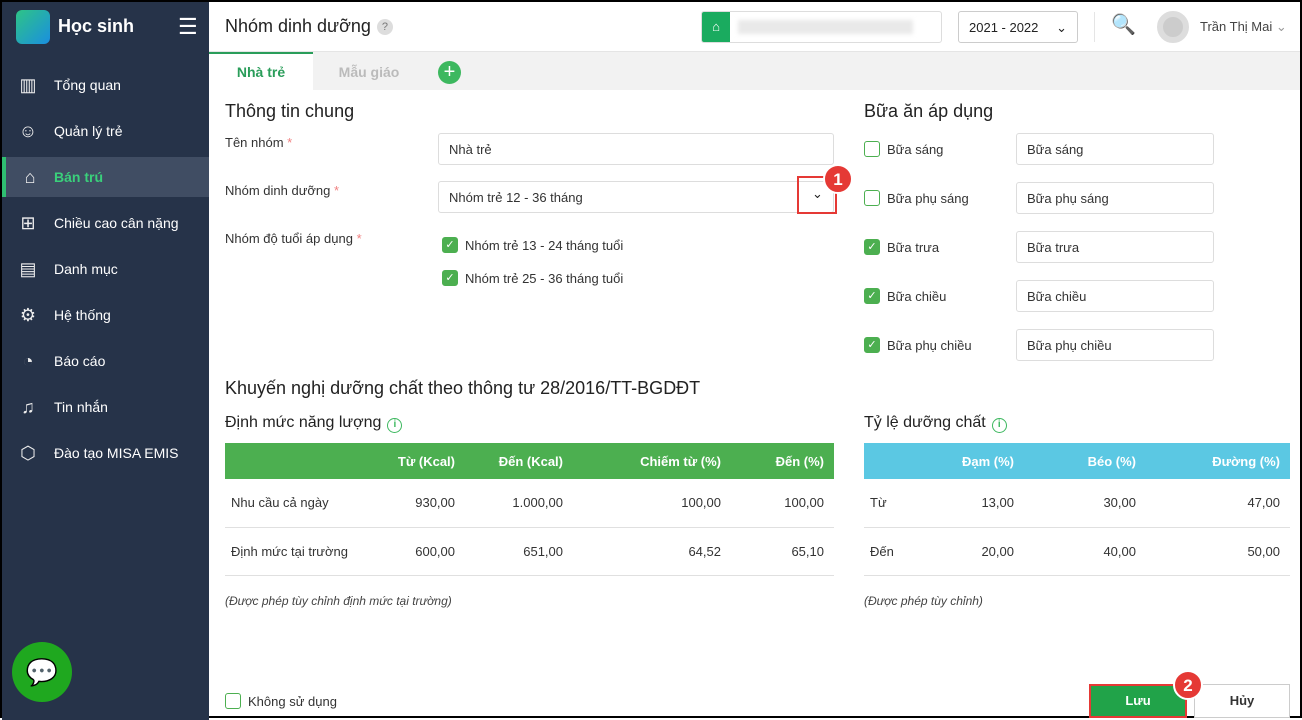  What do you see at coordinates (1115, 247) in the screenshot?
I see `meal-input-3: Bữa trưa` at bounding box center [1115, 247].